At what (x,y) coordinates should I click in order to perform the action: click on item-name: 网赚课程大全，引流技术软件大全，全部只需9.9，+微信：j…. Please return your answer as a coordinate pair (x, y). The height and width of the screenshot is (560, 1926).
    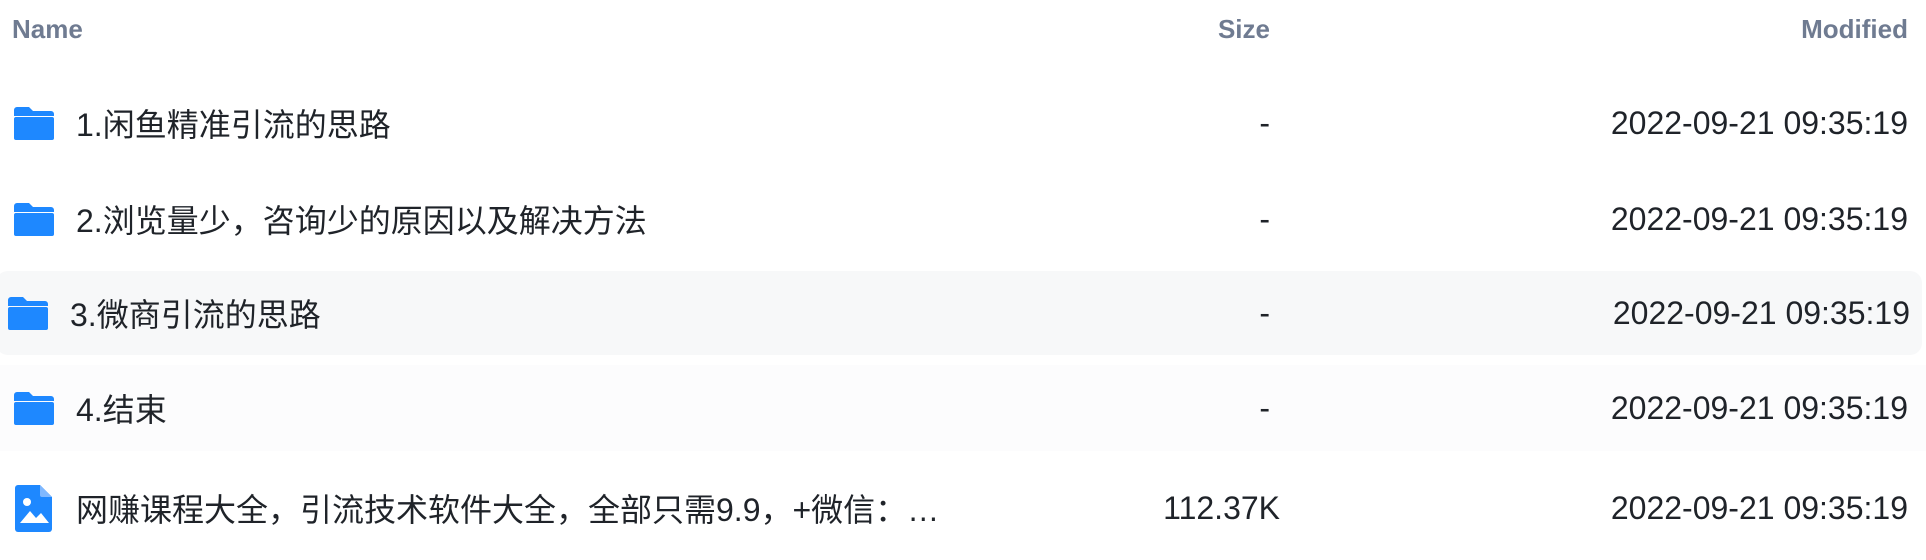
    Looking at the image, I should click on (511, 508).